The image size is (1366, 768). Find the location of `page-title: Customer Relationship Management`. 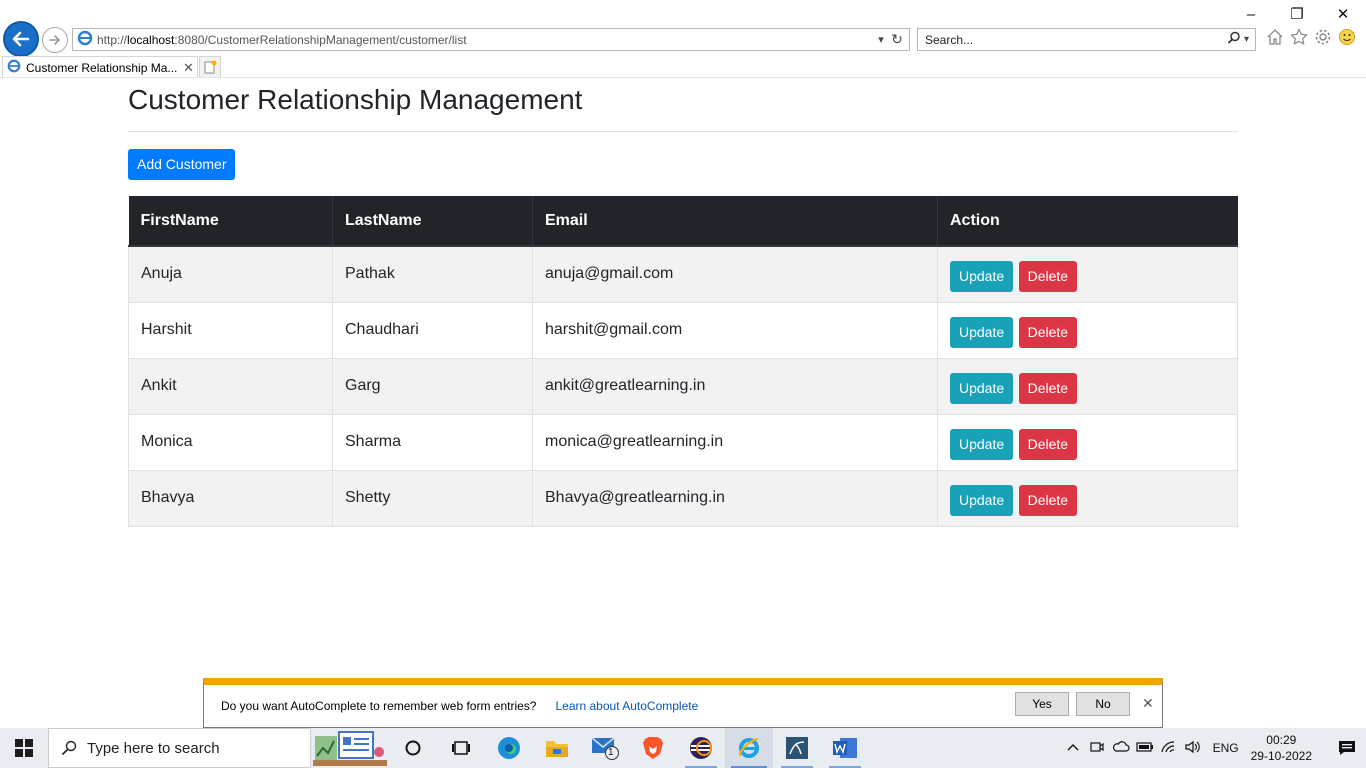

page-title: Customer Relationship Management is located at coordinates (355, 99).